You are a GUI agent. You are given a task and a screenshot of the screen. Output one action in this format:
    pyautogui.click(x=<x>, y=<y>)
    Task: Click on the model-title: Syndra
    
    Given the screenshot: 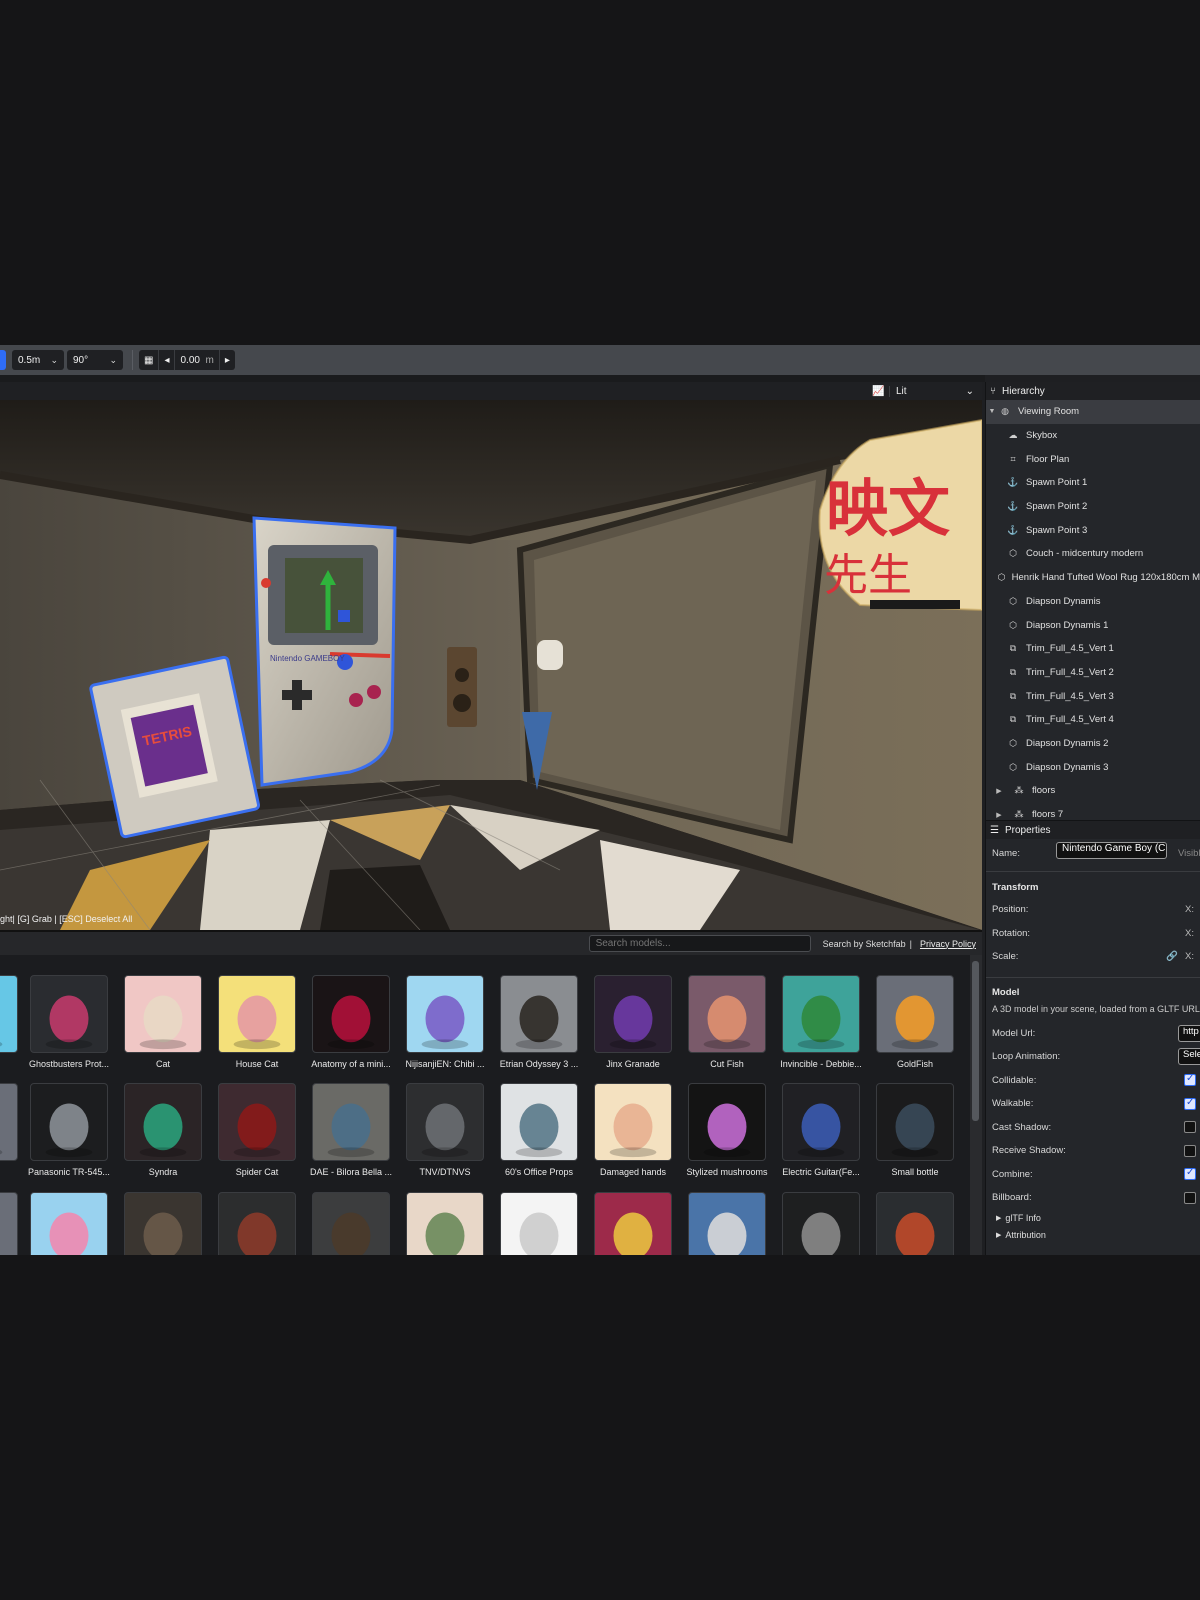 What is the action you would take?
    pyautogui.click(x=163, y=1172)
    